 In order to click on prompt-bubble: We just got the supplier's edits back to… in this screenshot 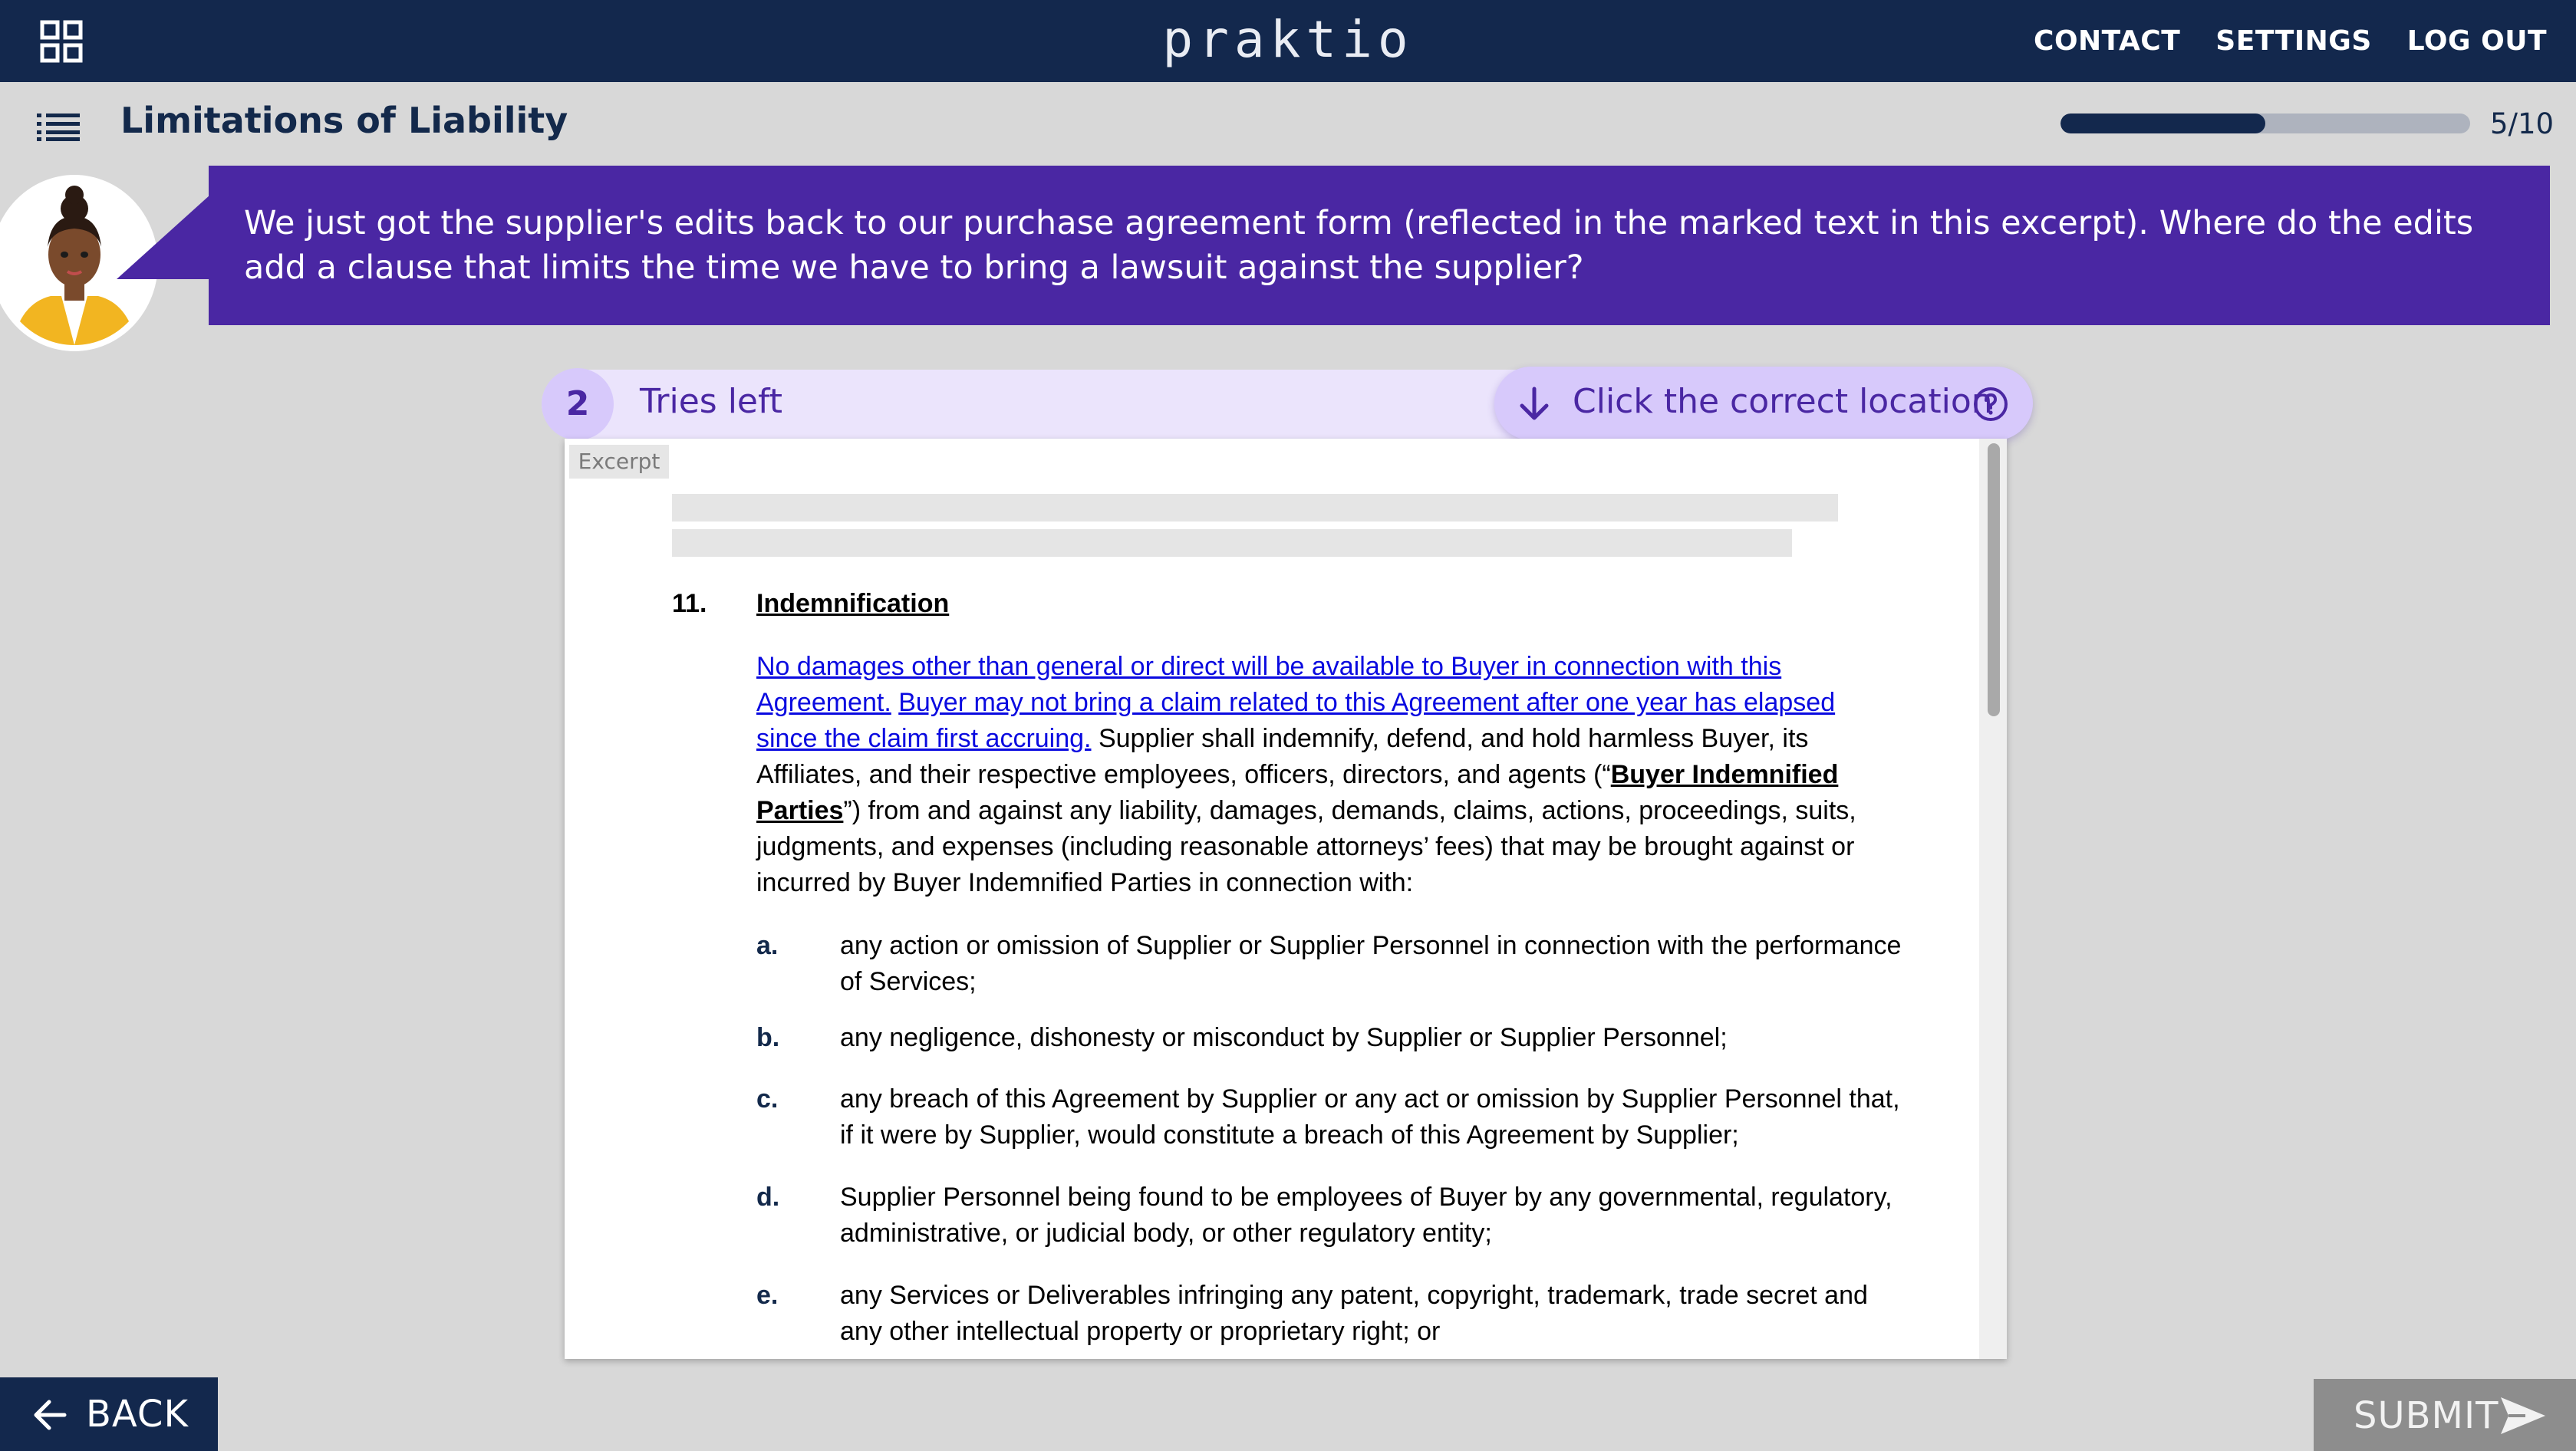, I will do `click(1379, 245)`.